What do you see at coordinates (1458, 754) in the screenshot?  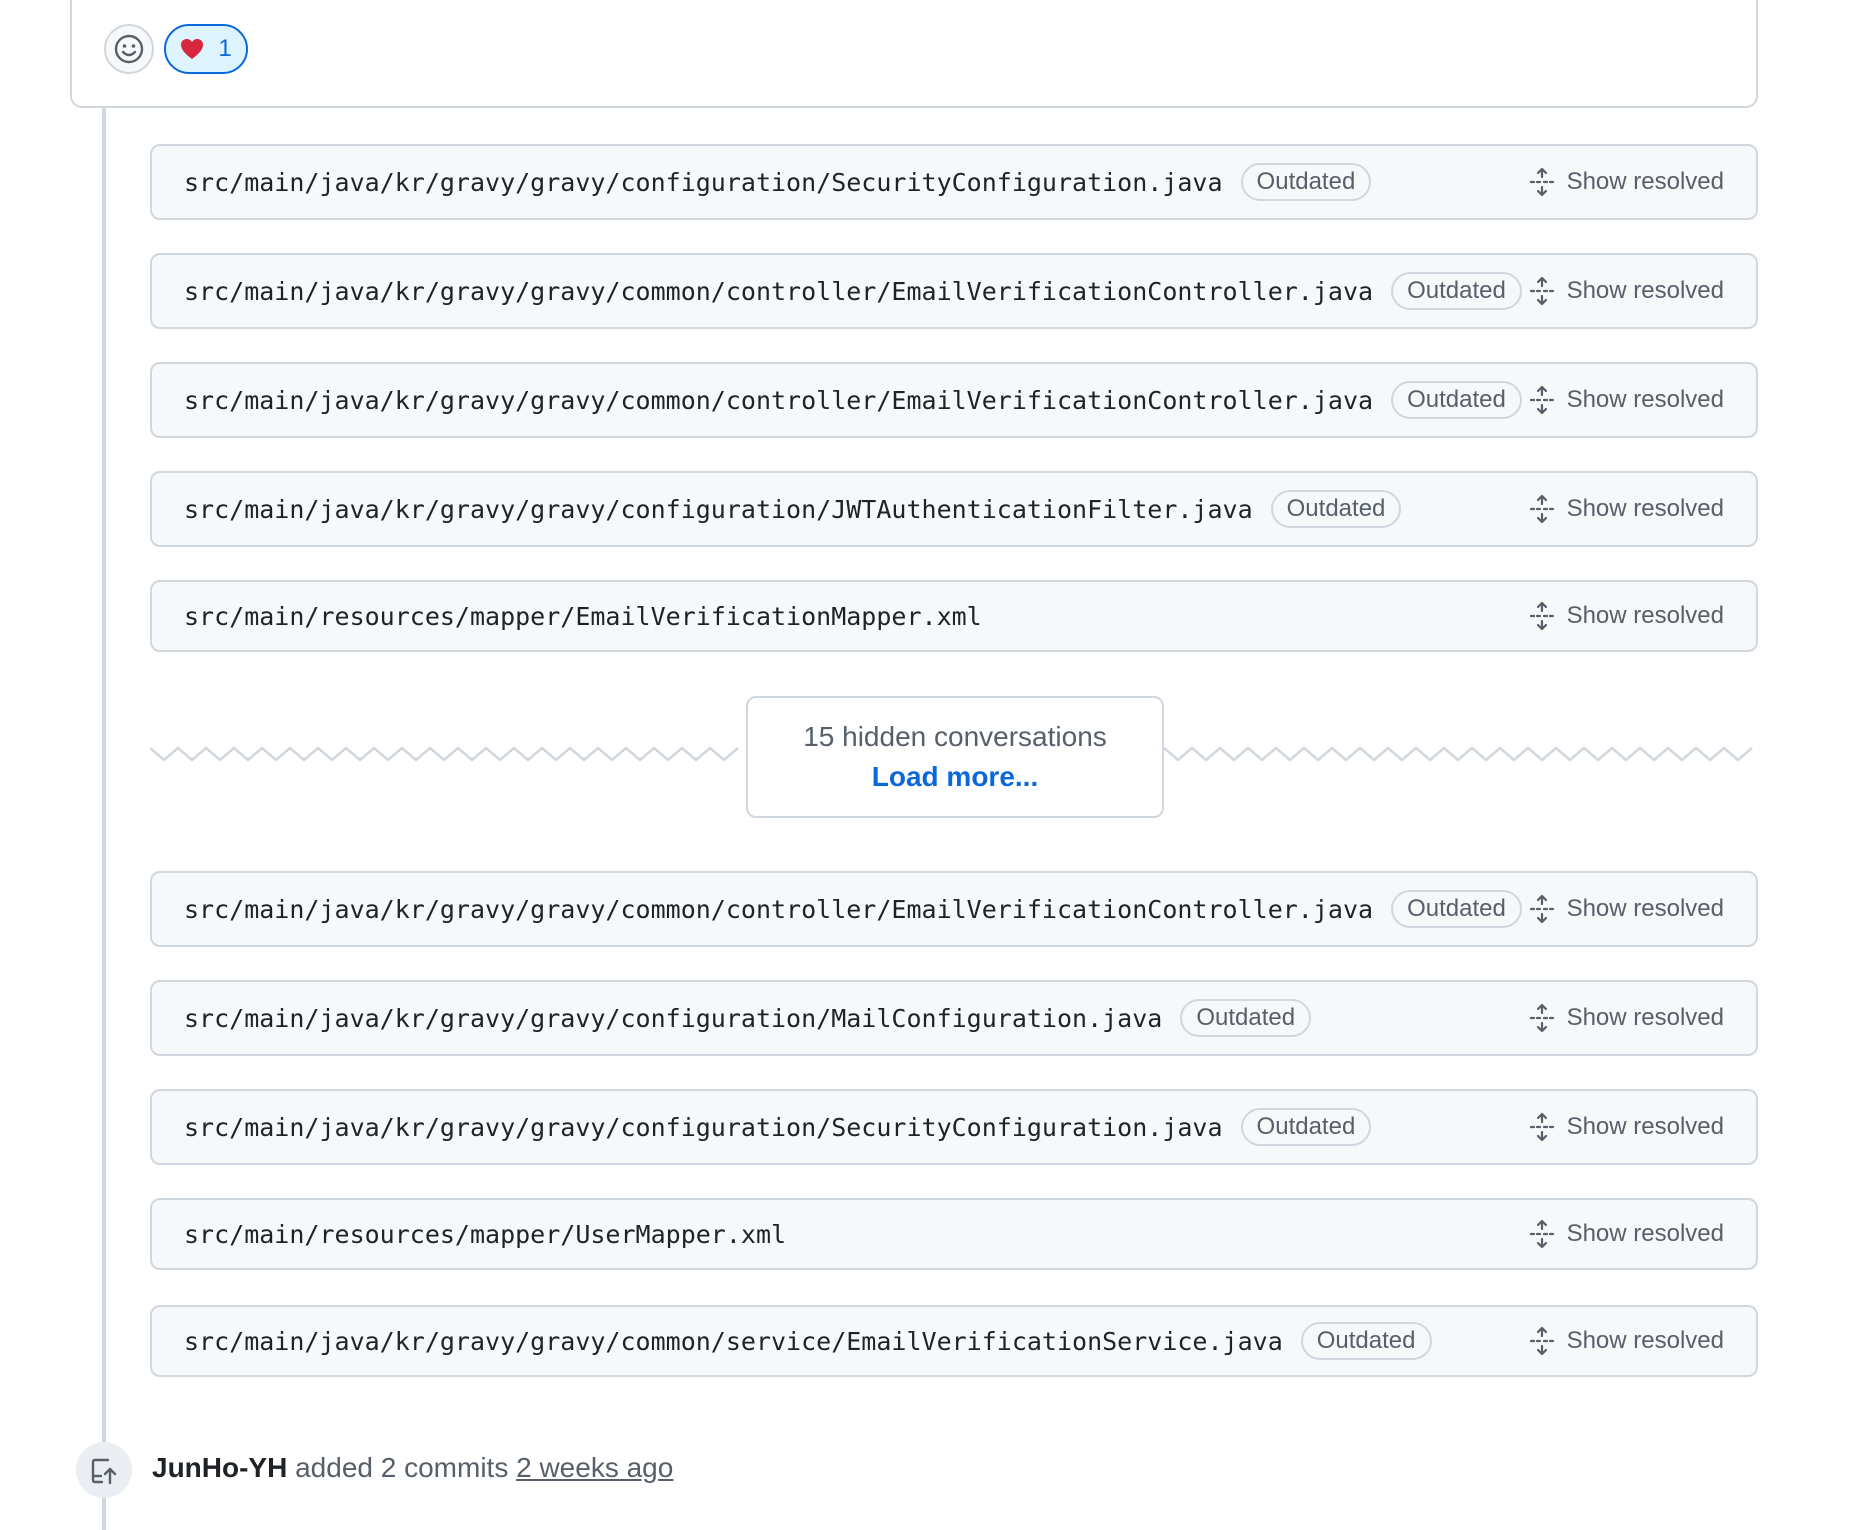 I see `divider-zigzag-right` at bounding box center [1458, 754].